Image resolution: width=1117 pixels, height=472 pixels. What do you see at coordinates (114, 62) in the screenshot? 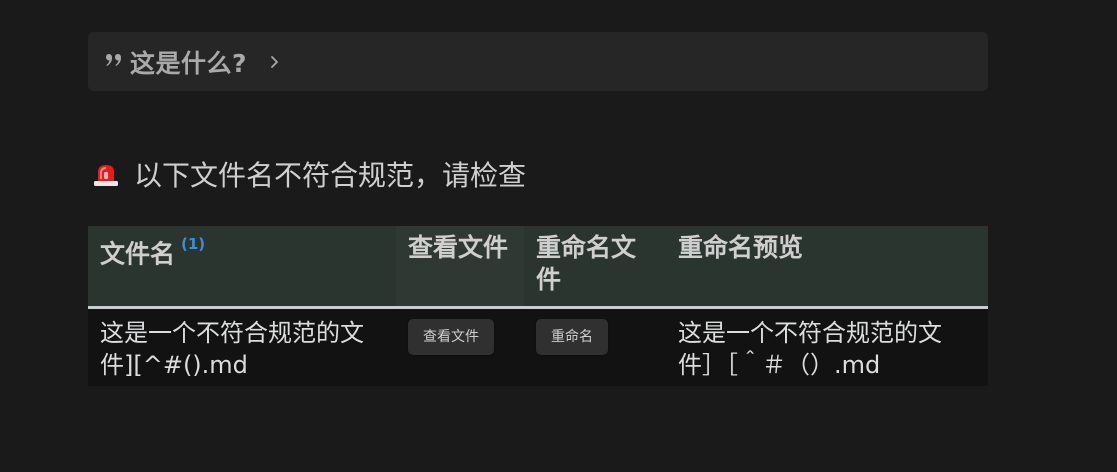
I see `quote-icon` at bounding box center [114, 62].